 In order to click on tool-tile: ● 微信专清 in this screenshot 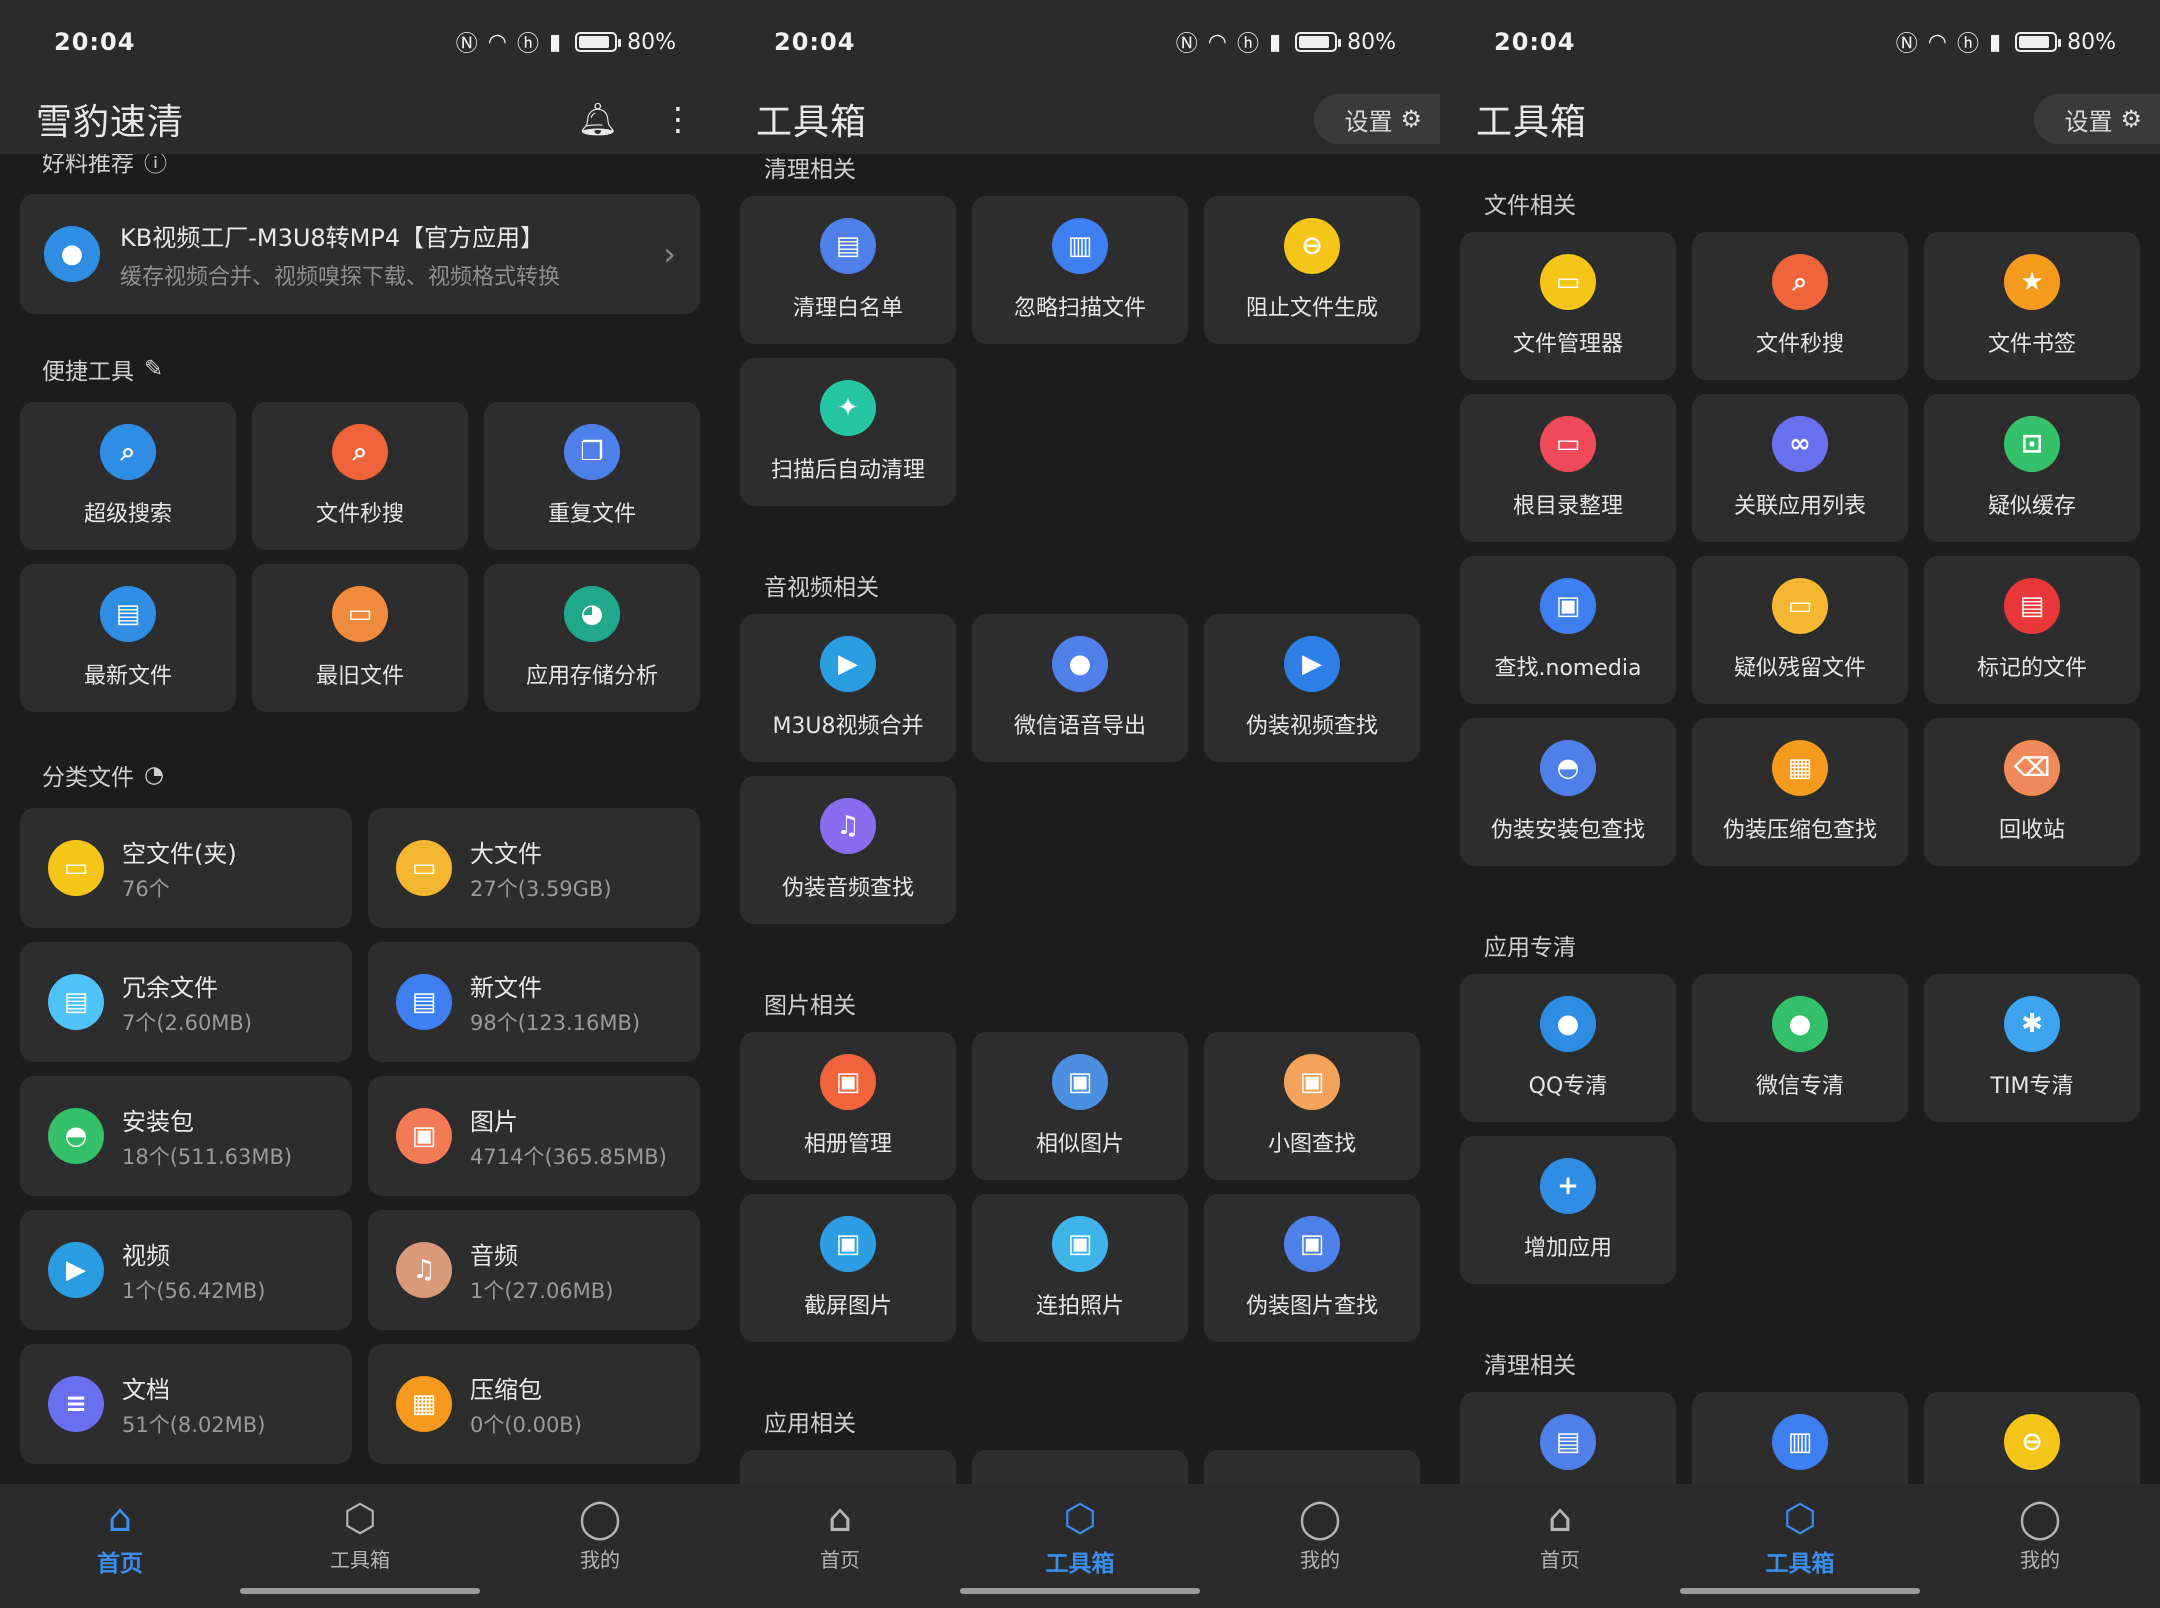, I will do `click(1800, 1048)`.